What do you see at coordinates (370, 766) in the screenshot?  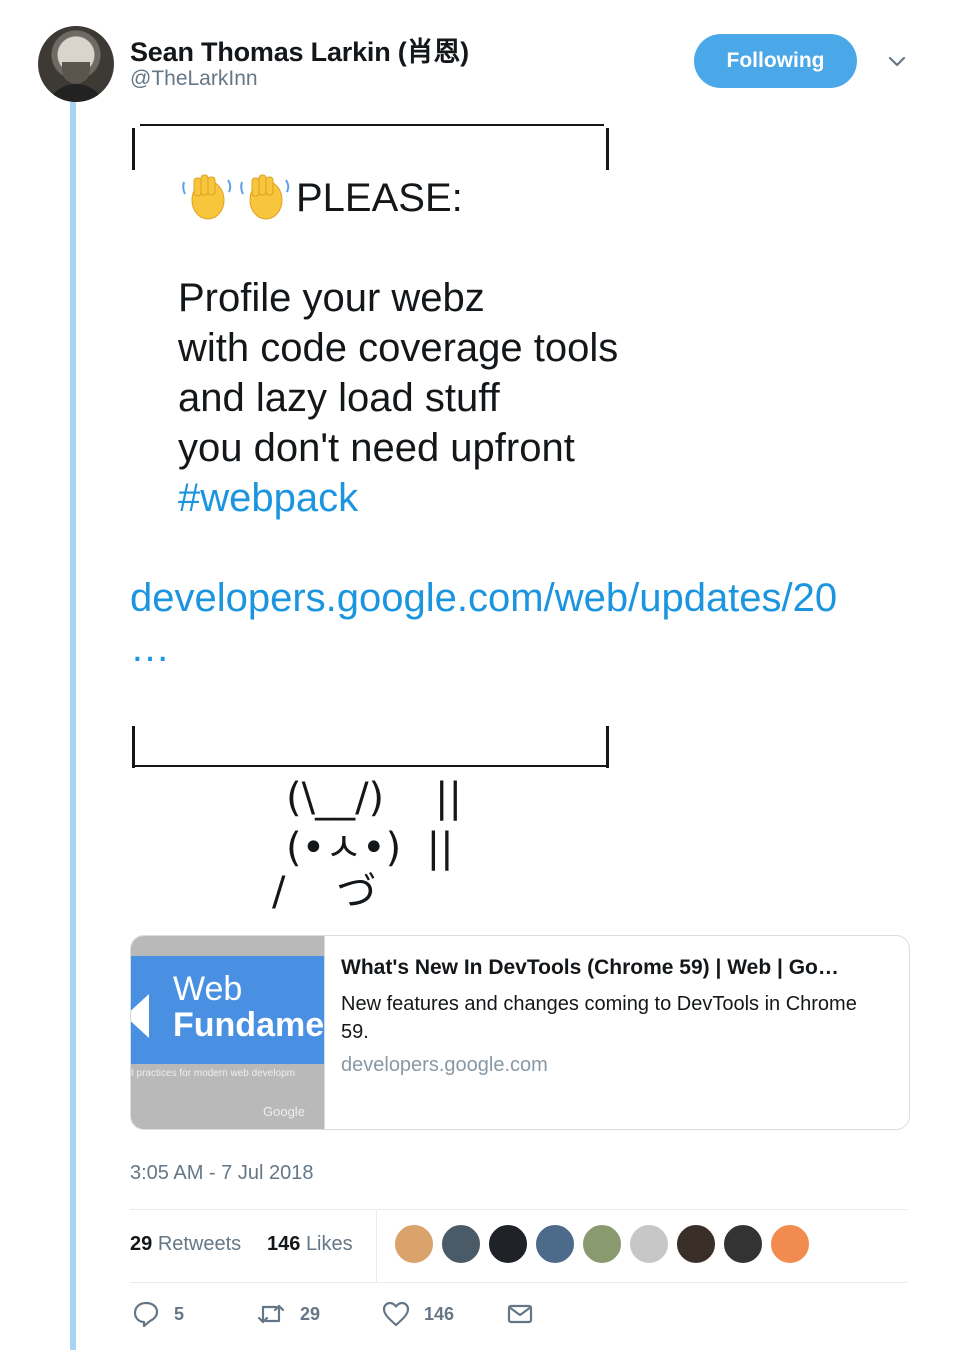 I see `box-bottom-line` at bounding box center [370, 766].